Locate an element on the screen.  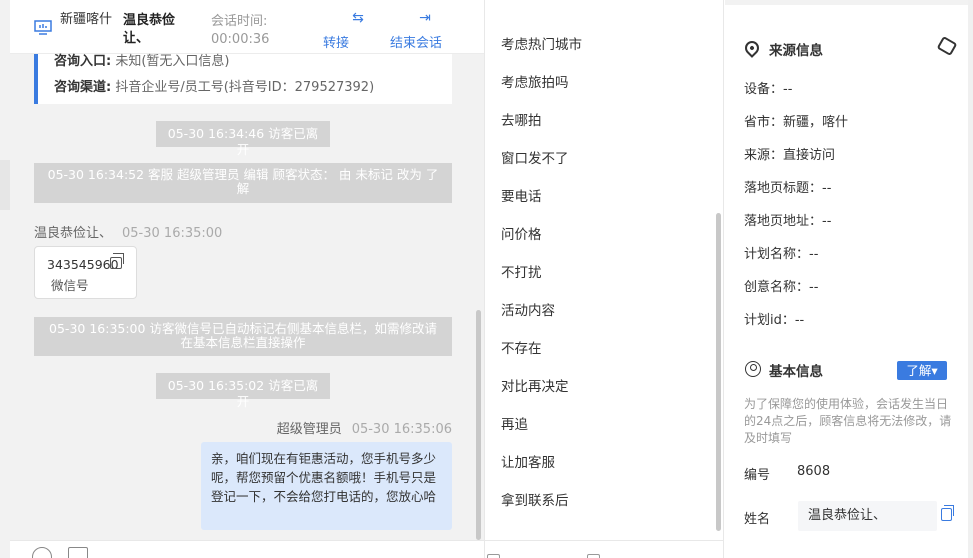
quick-reply-item: 考虑热门城市 is located at coordinates (541, 43).